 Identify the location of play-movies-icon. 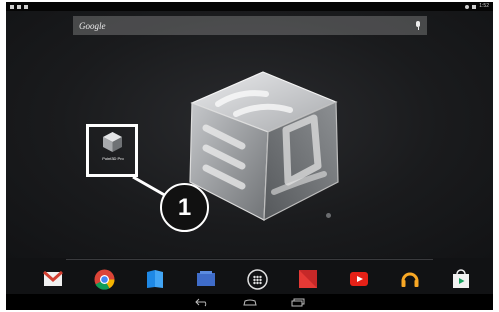
(308, 279).